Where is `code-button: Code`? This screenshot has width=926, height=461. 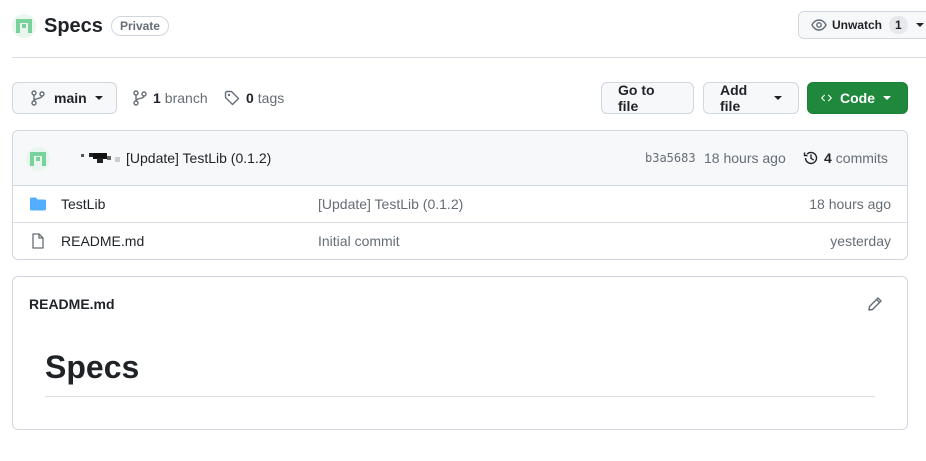
code-button: Code is located at coordinates (857, 98).